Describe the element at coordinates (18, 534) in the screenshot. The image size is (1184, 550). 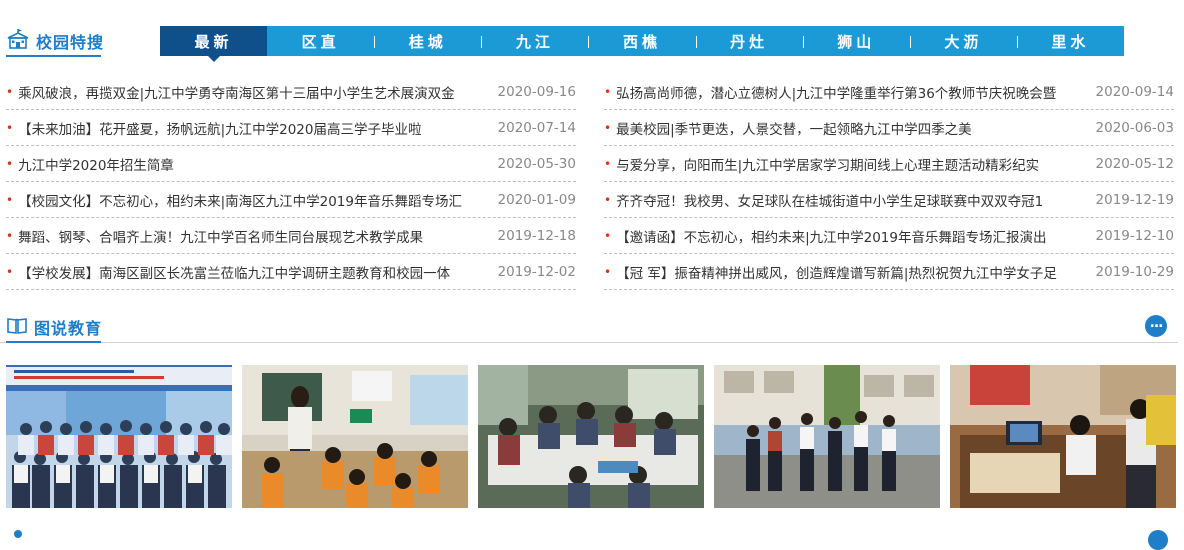
I see `section-icon-peek` at that location.